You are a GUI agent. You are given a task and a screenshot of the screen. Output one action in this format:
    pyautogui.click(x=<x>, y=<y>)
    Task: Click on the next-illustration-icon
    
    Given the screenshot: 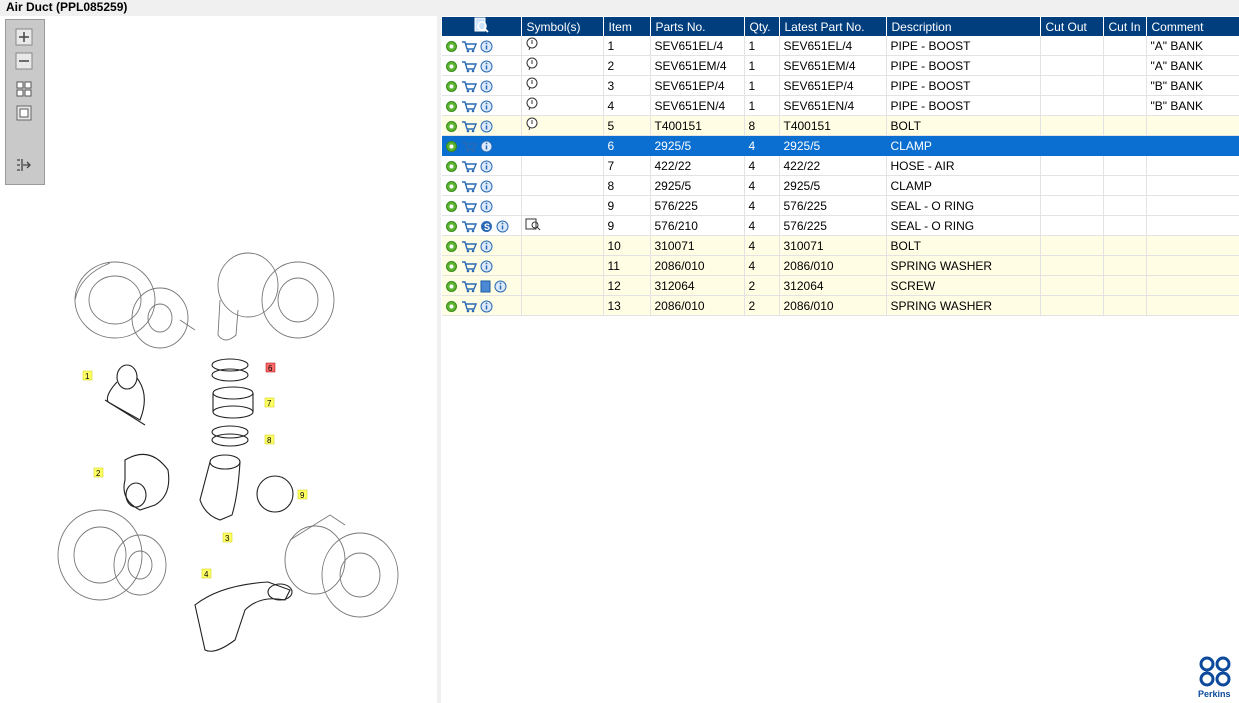 What is the action you would take?
    pyautogui.click(x=24, y=165)
    